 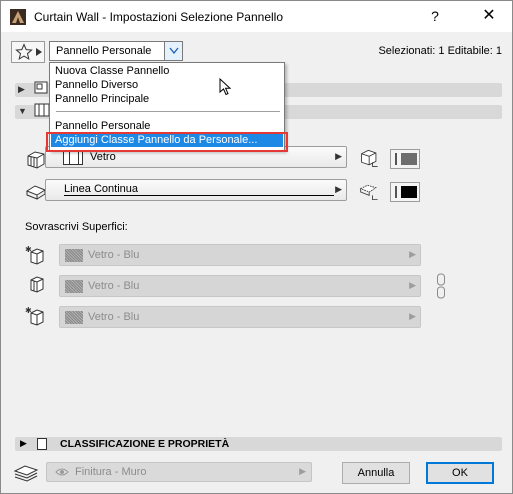 I want to click on preview-section-icon, so click(x=41, y=87).